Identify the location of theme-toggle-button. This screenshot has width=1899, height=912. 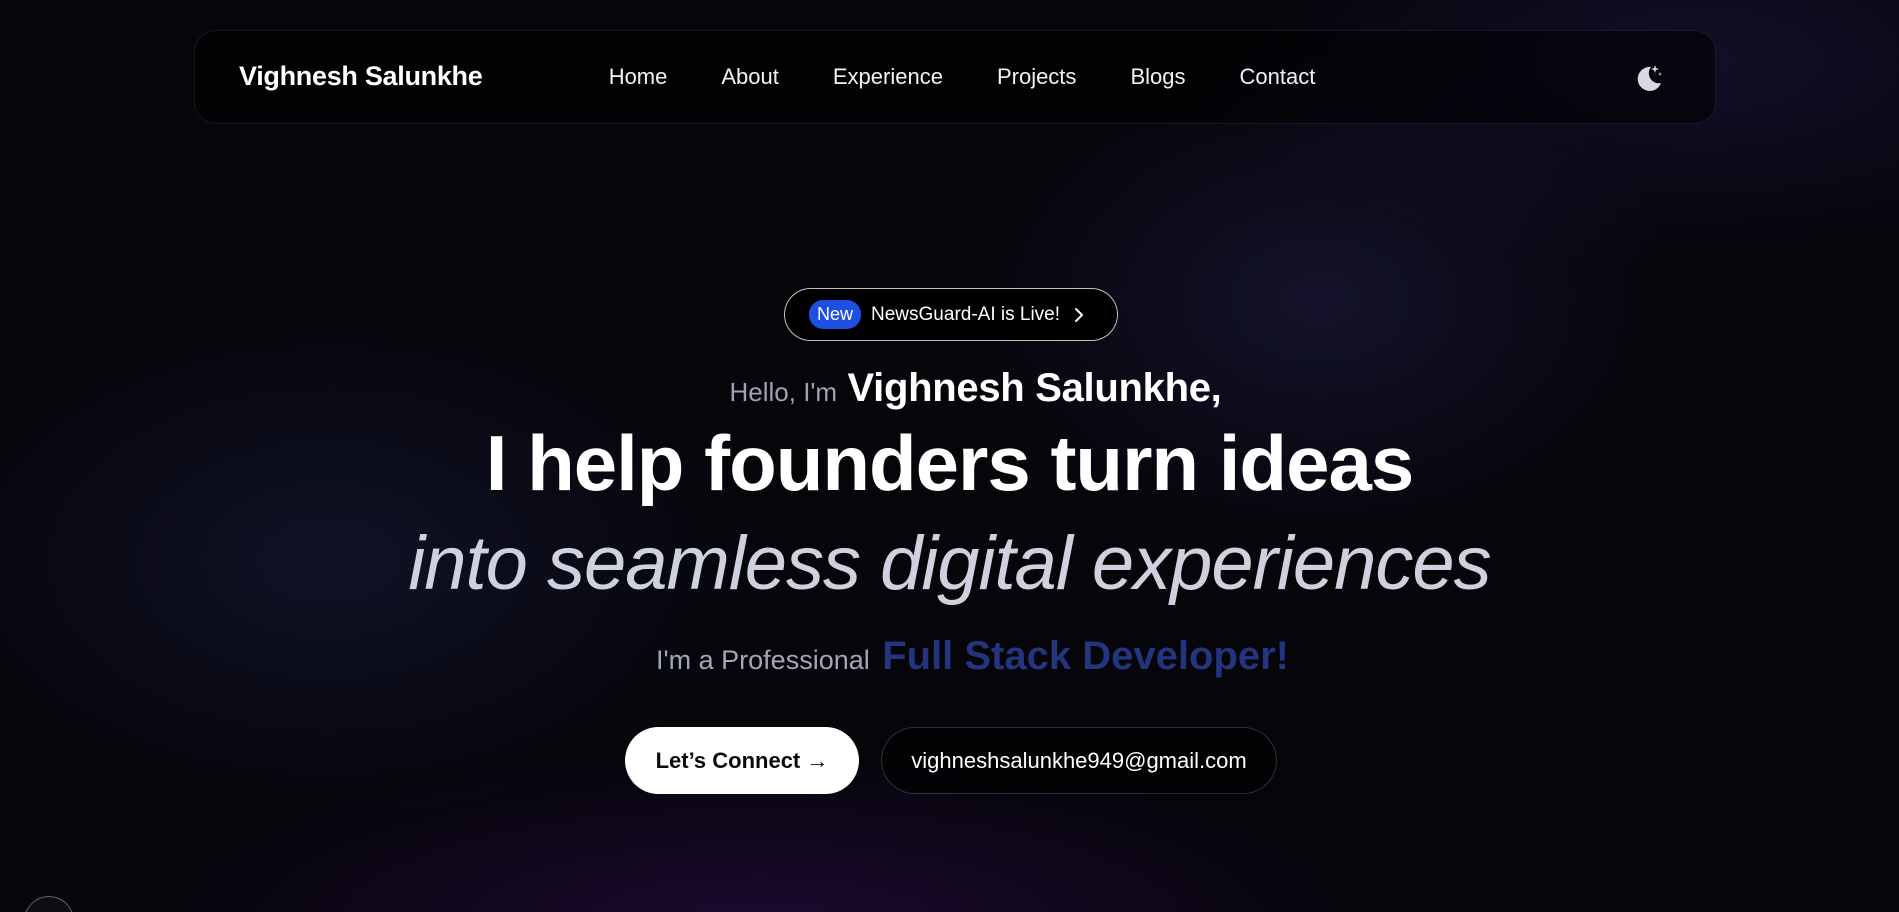
(1648, 78).